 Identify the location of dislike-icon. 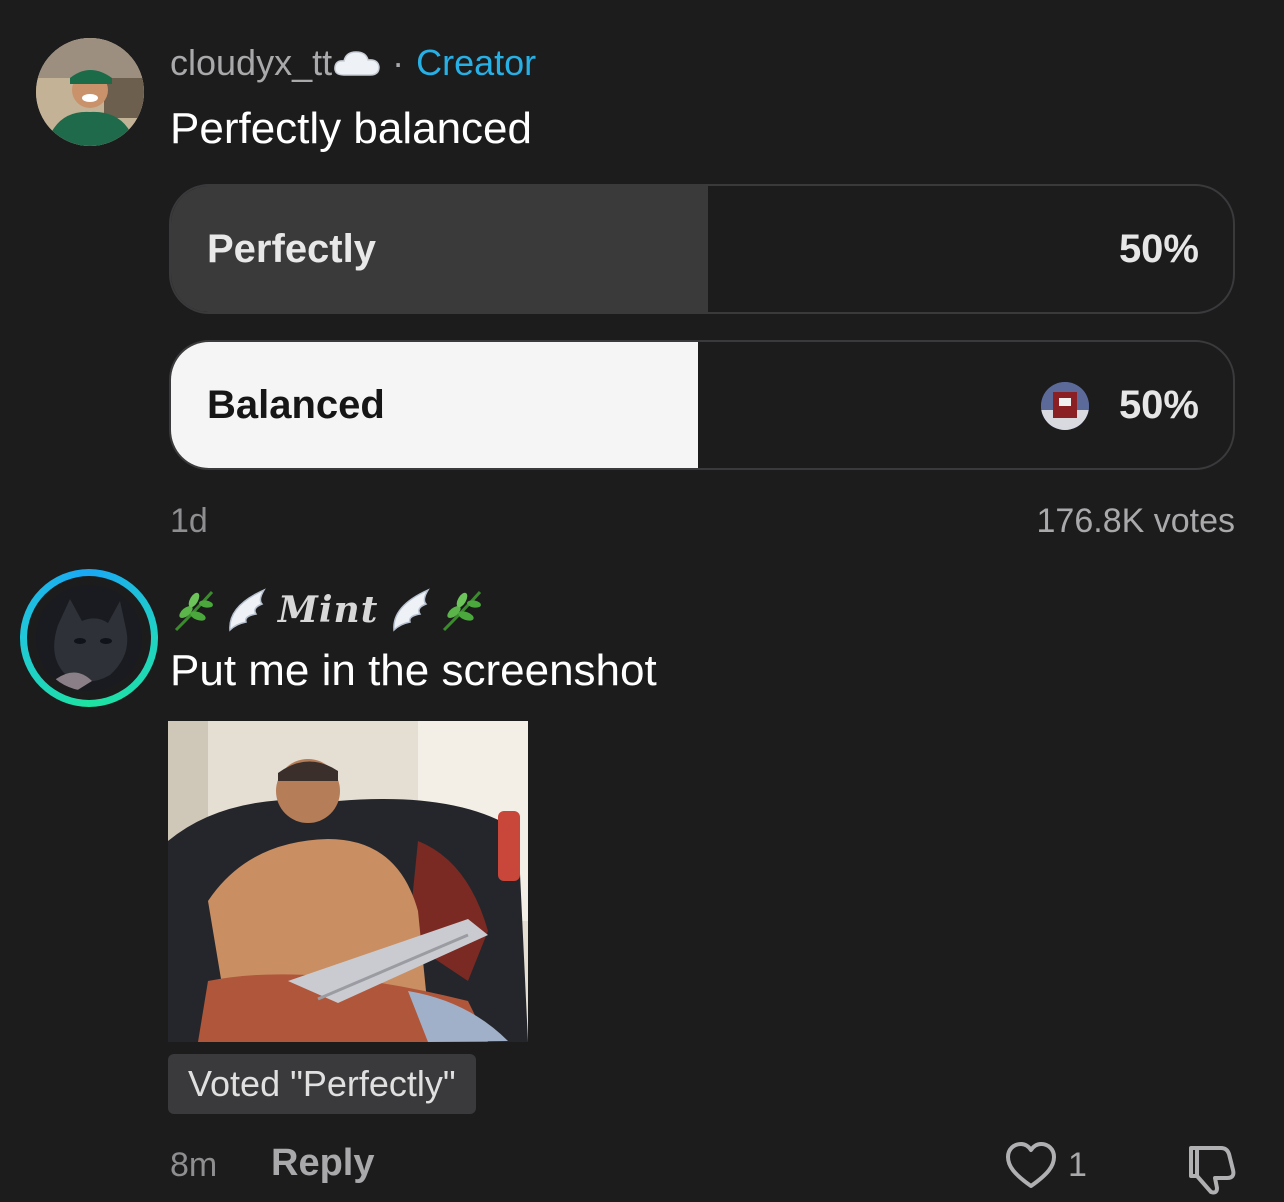
(1211, 1168).